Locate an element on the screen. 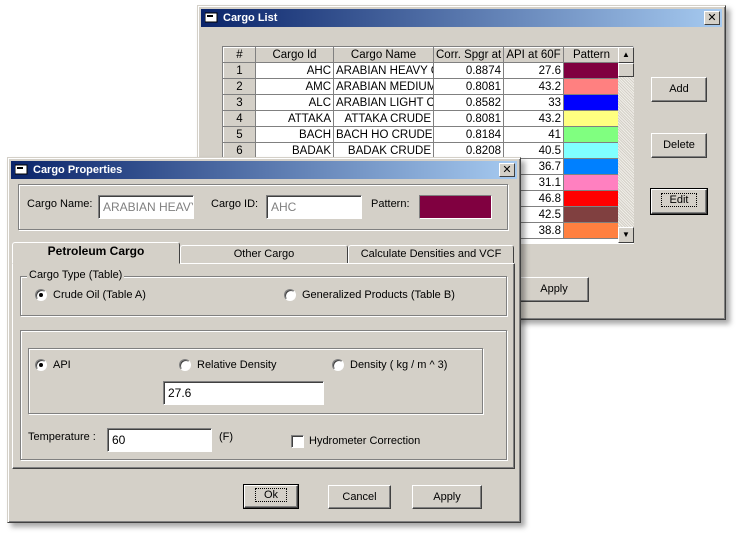 This screenshot has height=543, width=742. cargo-name-cell: ATTAKA CRUDE is located at coordinates (383, 118).